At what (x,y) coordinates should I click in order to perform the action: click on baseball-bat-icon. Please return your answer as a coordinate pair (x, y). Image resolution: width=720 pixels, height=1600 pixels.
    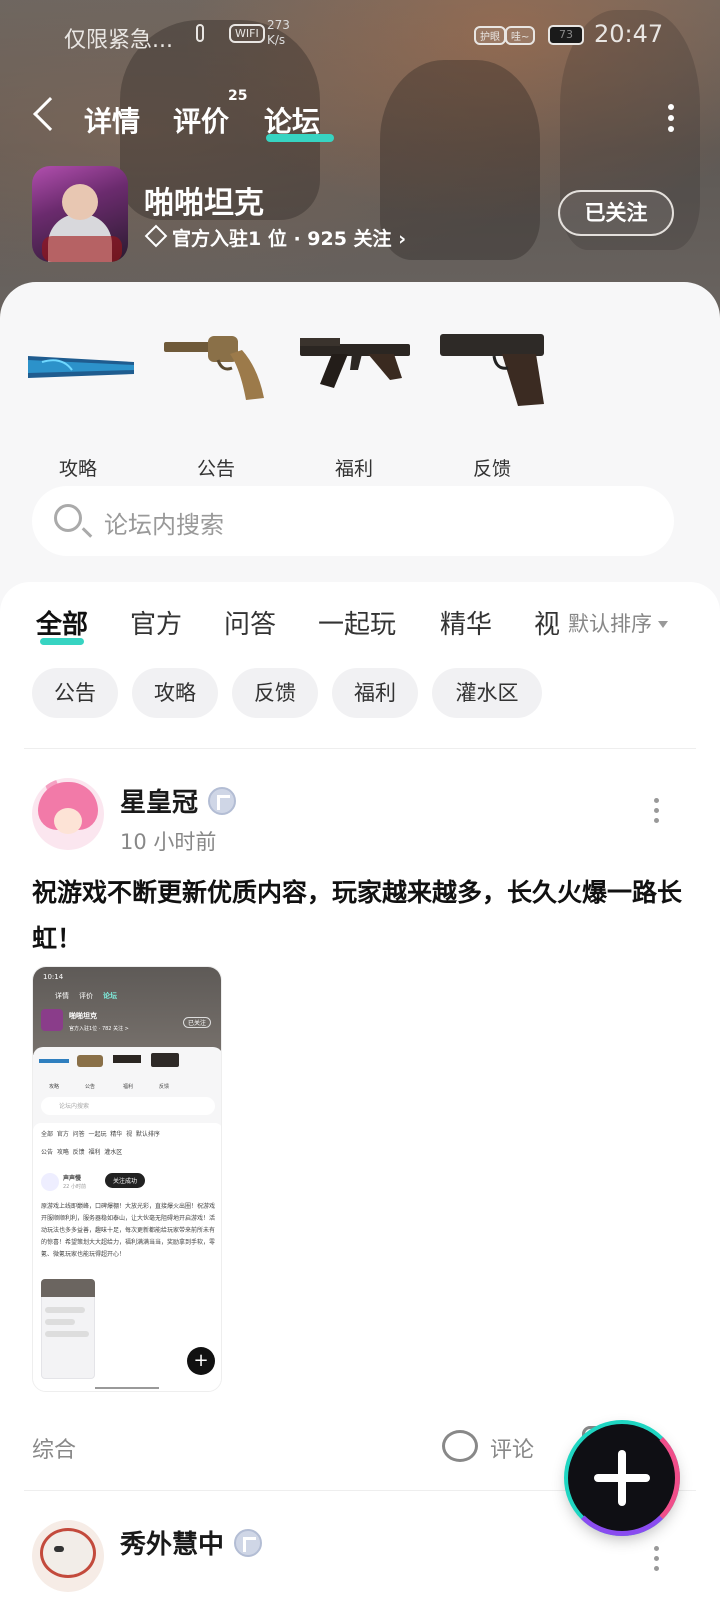
    Looking at the image, I should click on (81, 367).